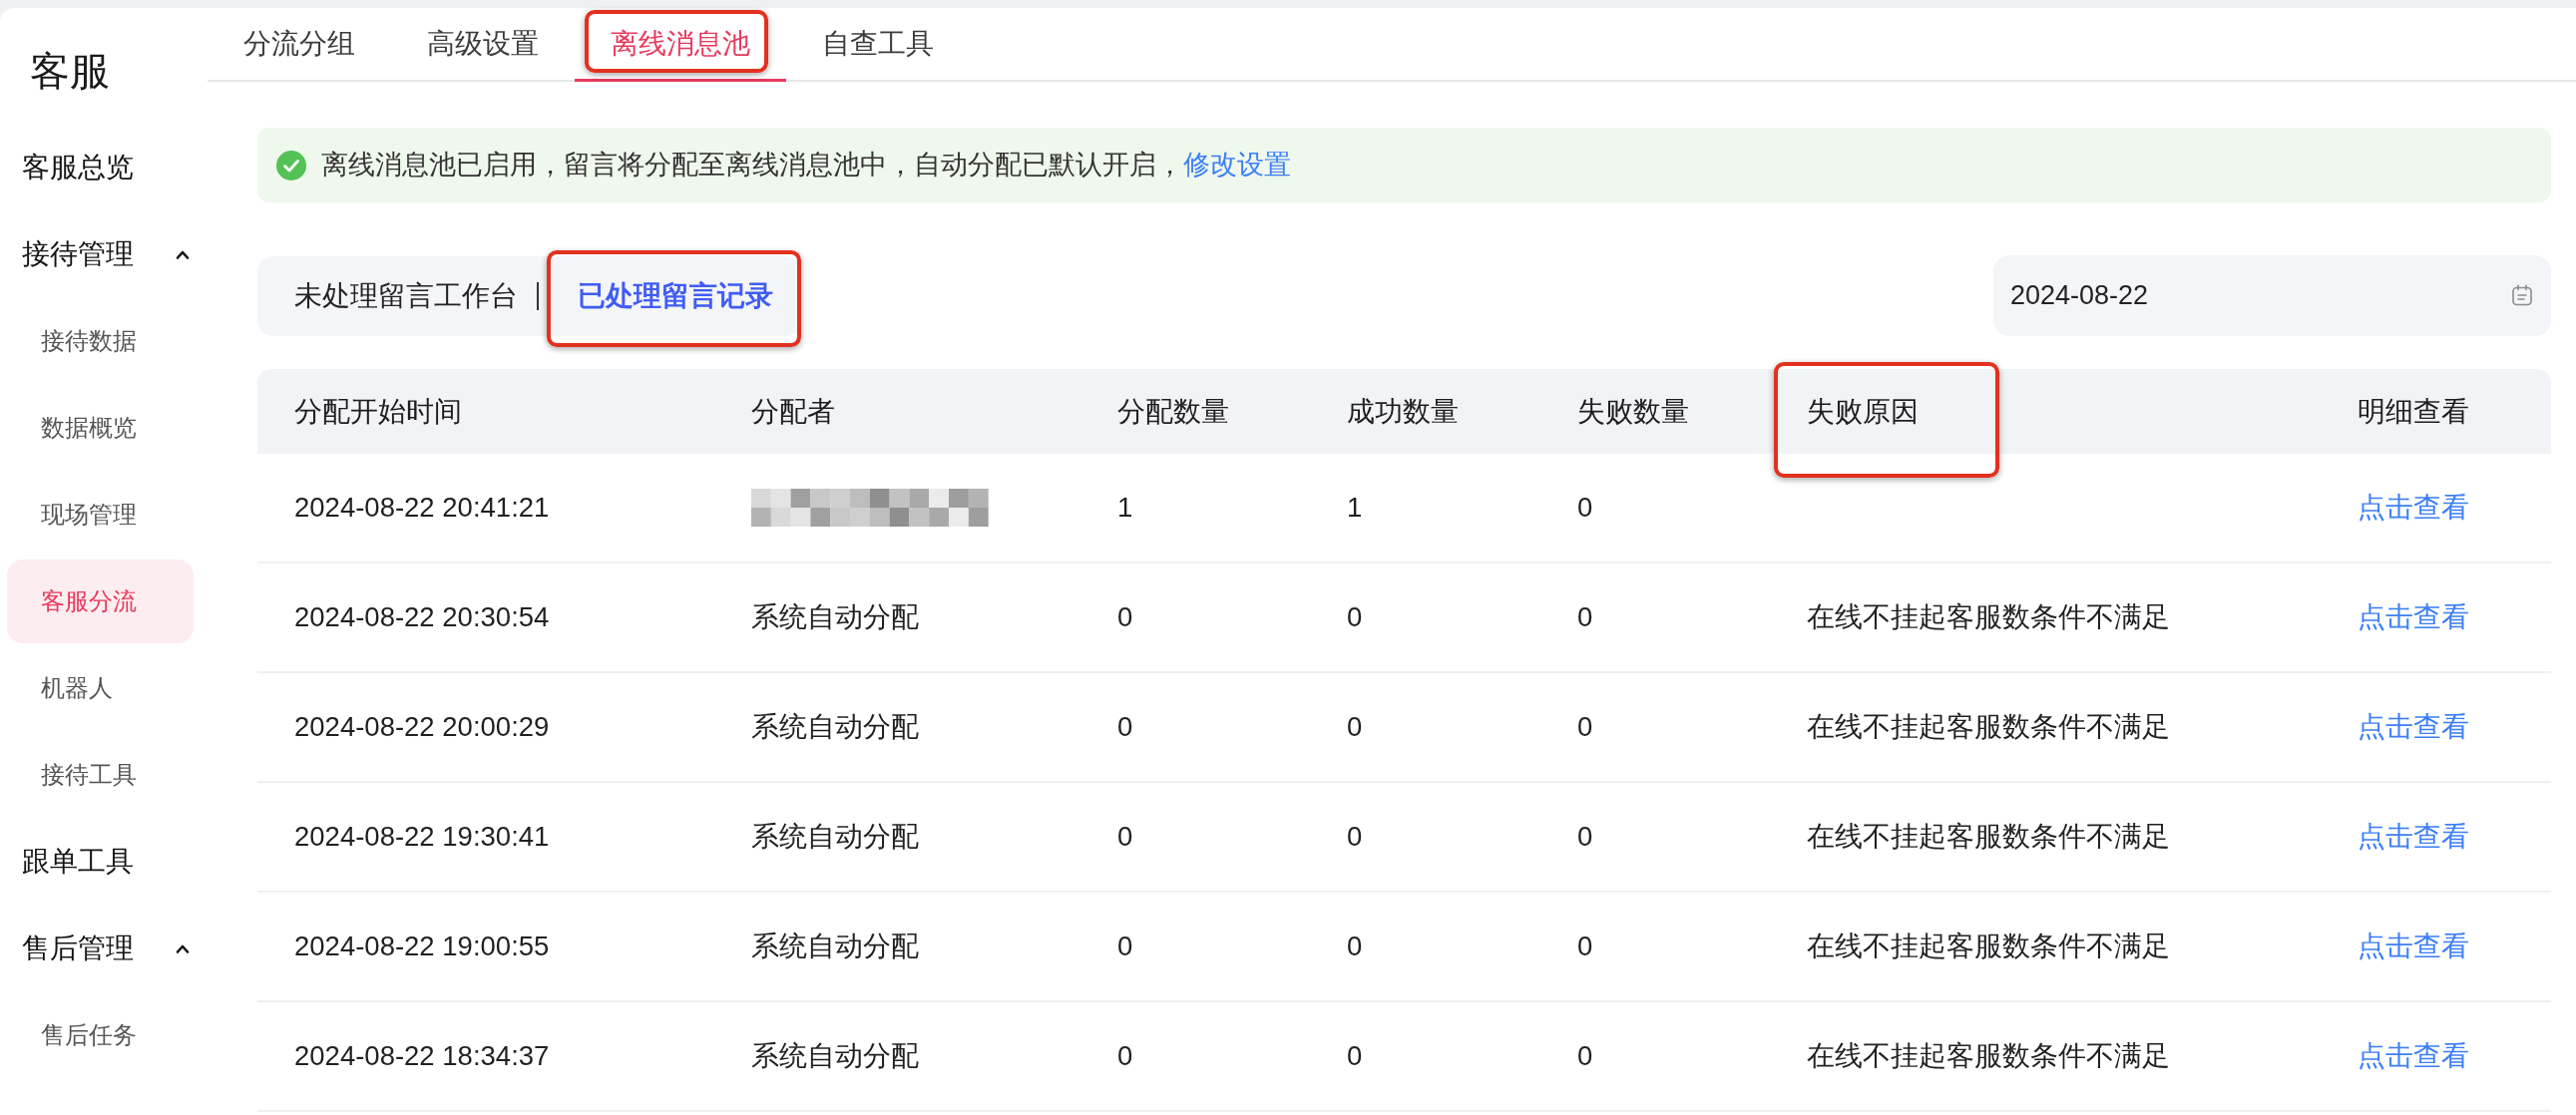 The image size is (2576, 1115). I want to click on success-check-icon, so click(291, 166).